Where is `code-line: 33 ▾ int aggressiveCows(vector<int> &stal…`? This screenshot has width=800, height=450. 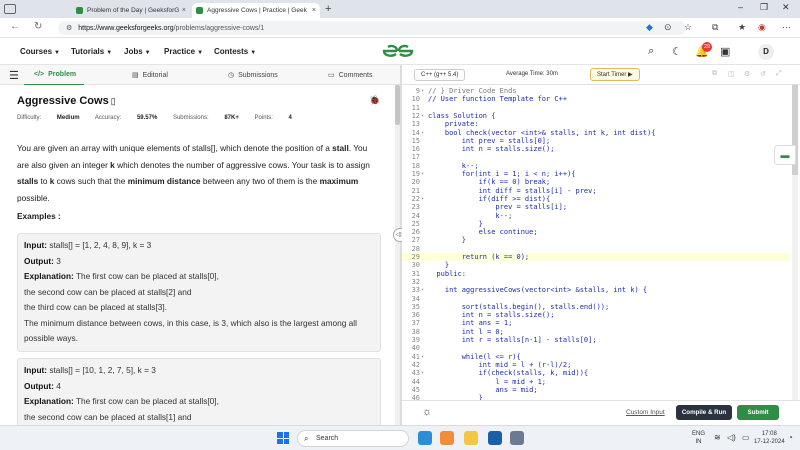
code-line: 33 ▾ int aggressiveCows(vector<int> &stal… is located at coordinates (596, 290).